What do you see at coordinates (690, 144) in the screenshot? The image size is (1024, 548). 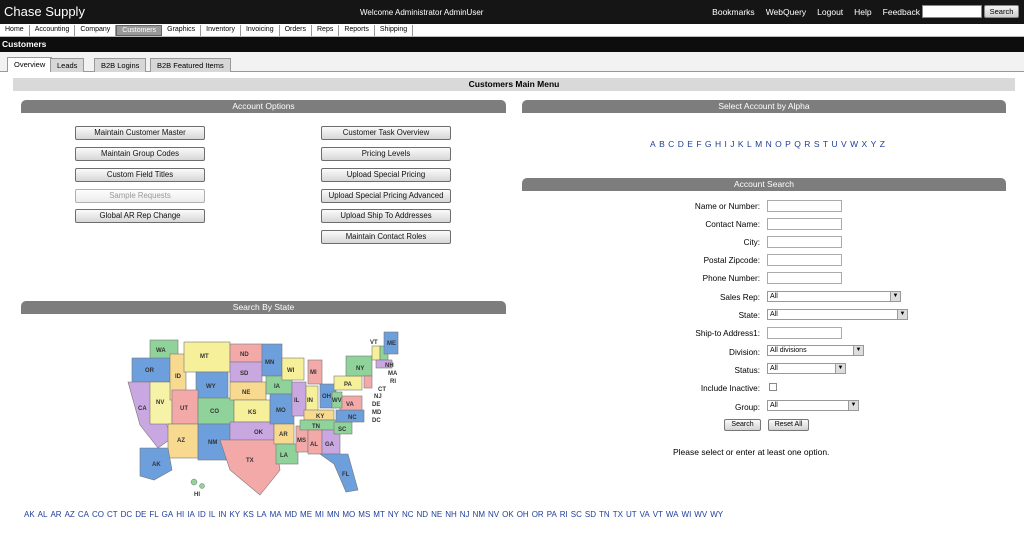 I see `alpha-link: E` at bounding box center [690, 144].